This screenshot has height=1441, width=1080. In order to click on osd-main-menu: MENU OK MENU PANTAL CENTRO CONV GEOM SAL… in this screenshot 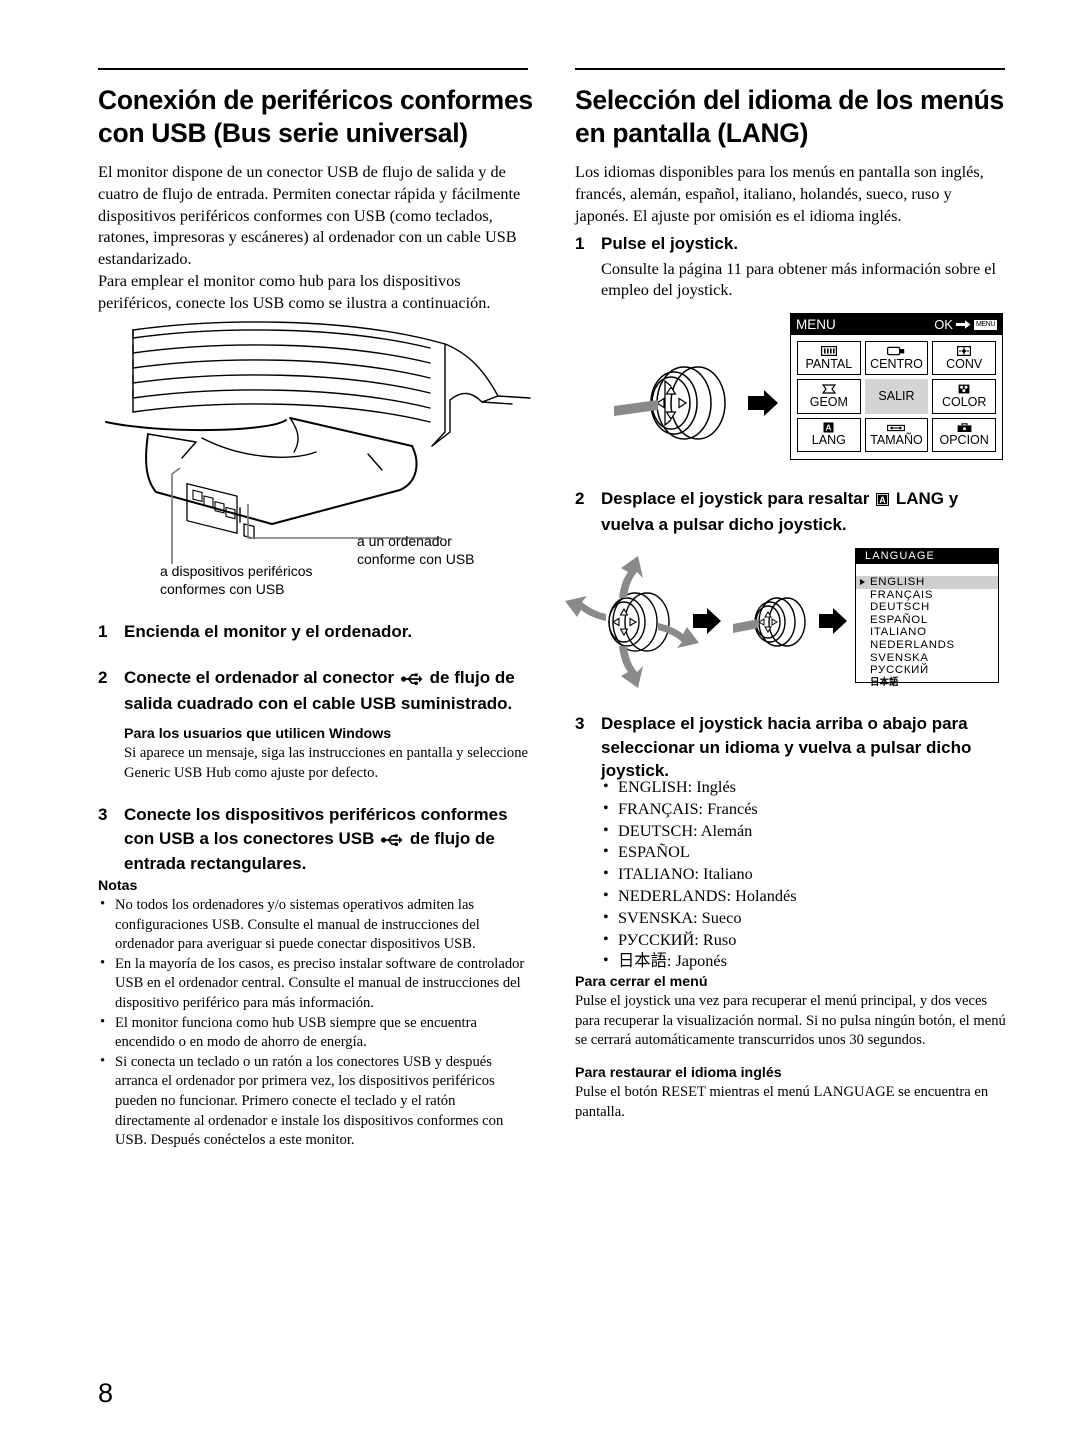, I will do `click(896, 386)`.